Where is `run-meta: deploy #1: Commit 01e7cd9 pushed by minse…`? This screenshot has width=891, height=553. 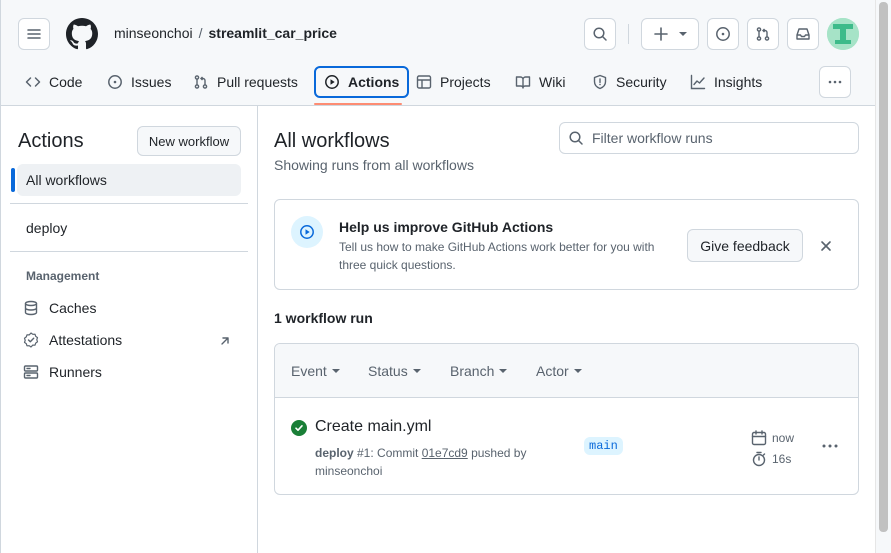
run-meta: deploy #1: Commit 01e7cd9 pushed by minse… is located at coordinates (430, 462).